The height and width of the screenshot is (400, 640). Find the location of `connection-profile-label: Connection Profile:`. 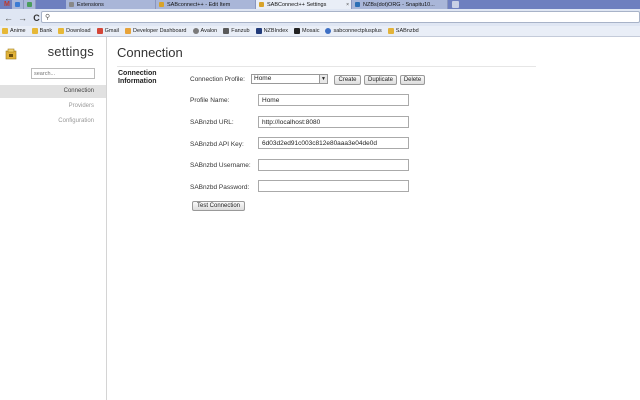

connection-profile-label: Connection Profile: is located at coordinates (217, 79).